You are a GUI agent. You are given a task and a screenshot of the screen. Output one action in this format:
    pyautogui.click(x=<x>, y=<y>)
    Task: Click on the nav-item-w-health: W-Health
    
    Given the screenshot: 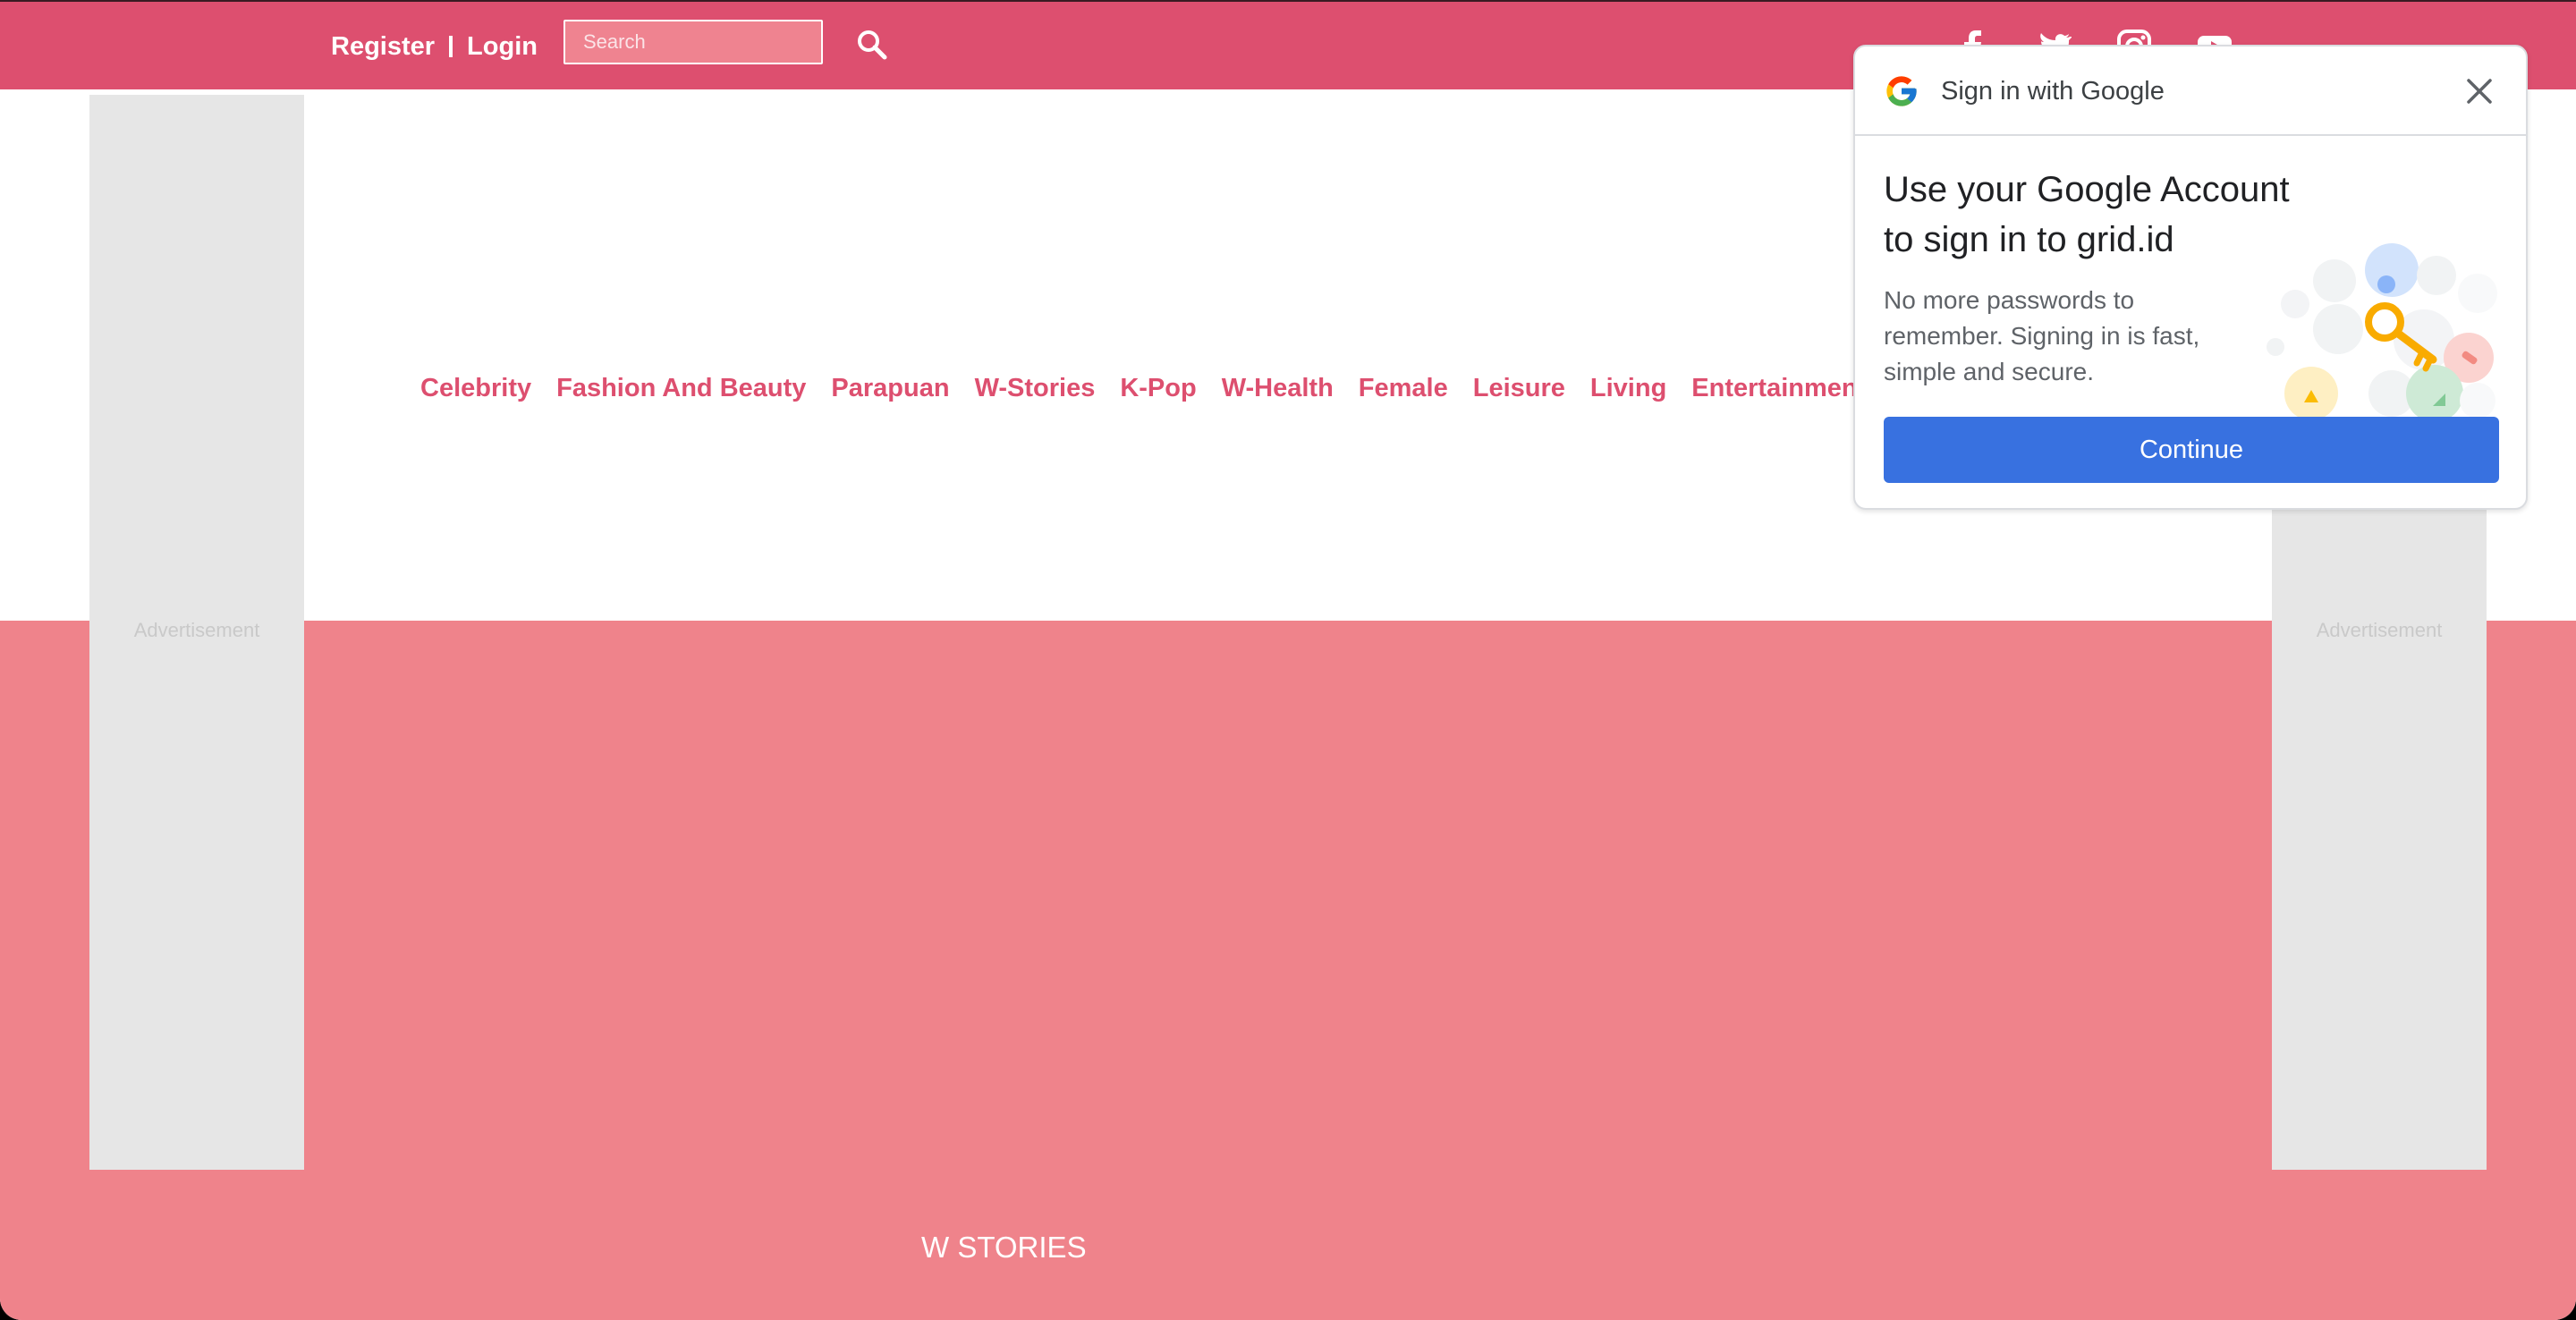 What is the action you would take?
    pyautogui.click(x=1278, y=388)
    